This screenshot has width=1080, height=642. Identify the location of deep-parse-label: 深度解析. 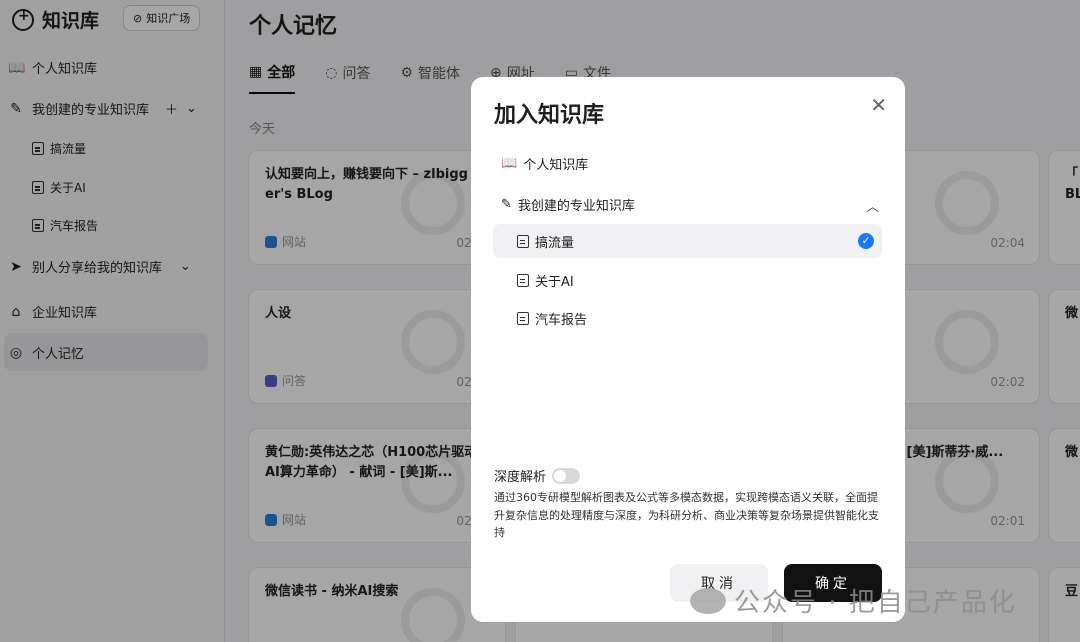
(520, 477).